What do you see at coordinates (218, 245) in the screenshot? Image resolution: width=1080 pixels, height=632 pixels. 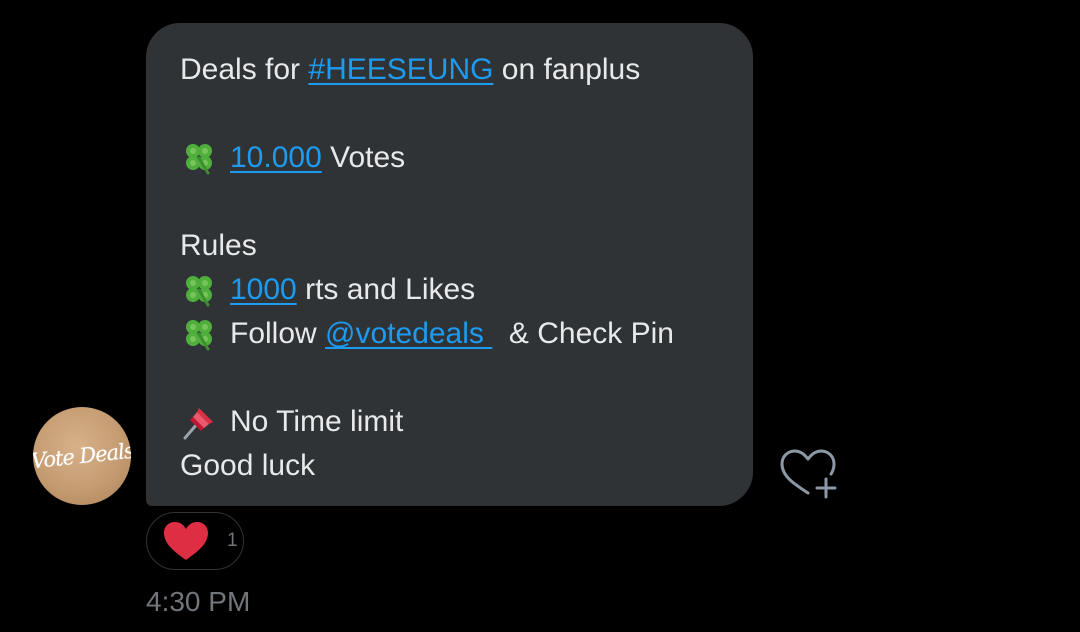 I see `rules-heading-text: Rules` at bounding box center [218, 245].